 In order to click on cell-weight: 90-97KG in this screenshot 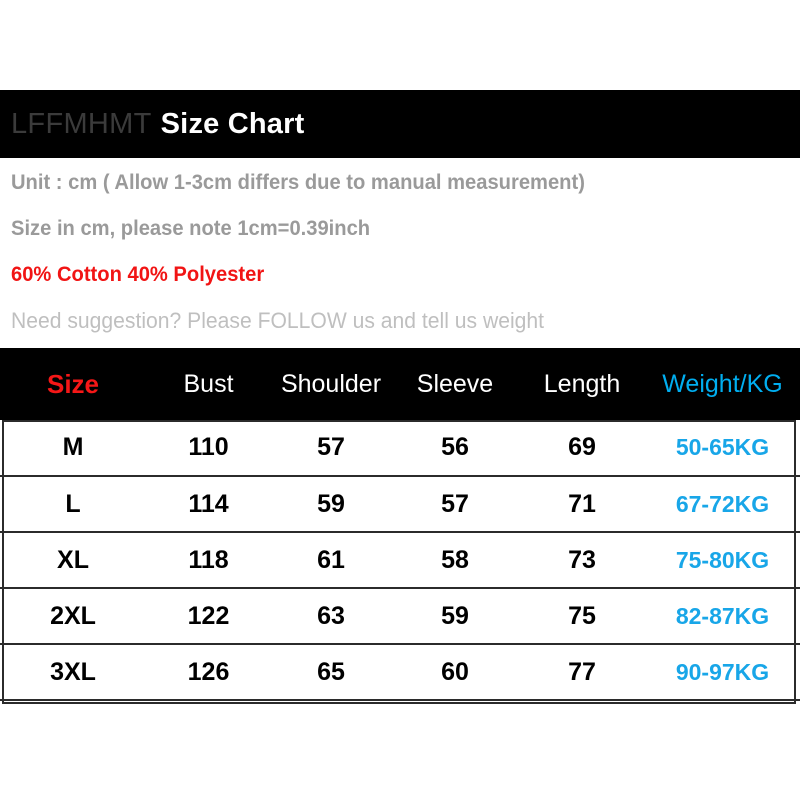, I will do `click(722, 671)`.